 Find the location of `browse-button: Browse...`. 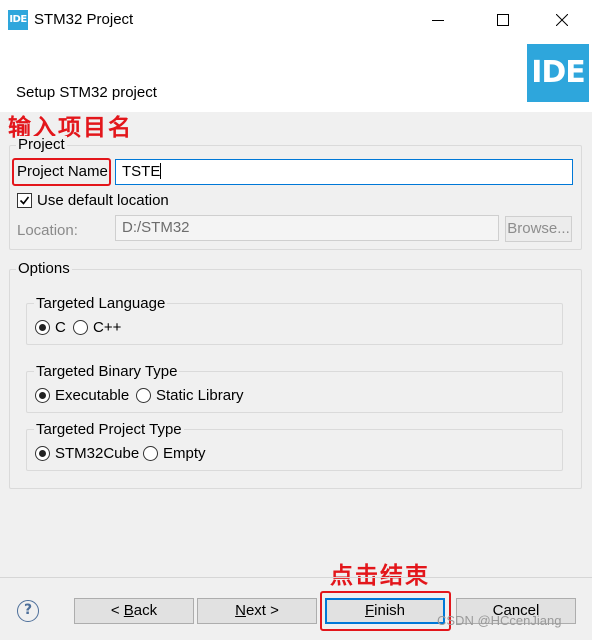

browse-button: Browse... is located at coordinates (538, 229).